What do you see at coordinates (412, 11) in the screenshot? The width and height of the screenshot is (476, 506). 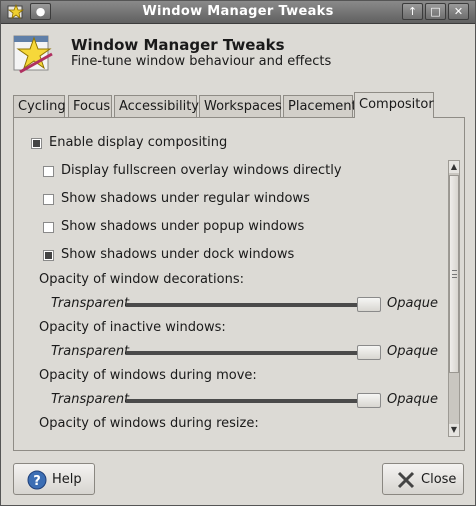 I see `shade-button: ↑` at bounding box center [412, 11].